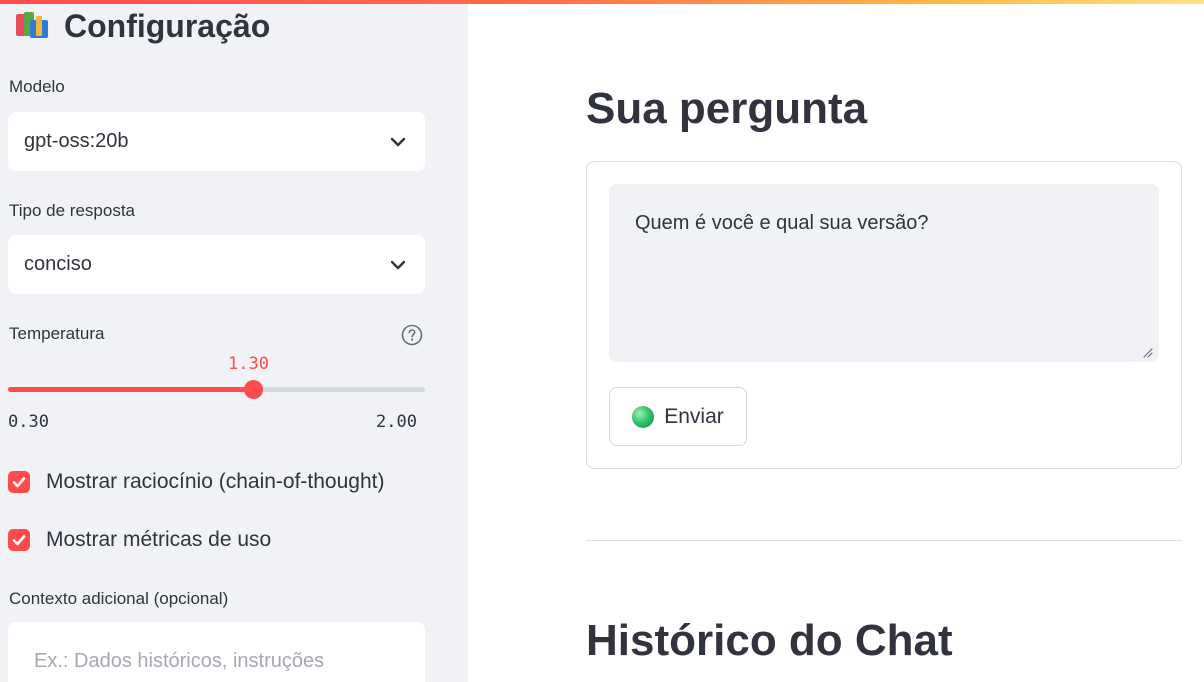 The height and width of the screenshot is (682, 1204). I want to click on model-label: Modelo, so click(37, 86).